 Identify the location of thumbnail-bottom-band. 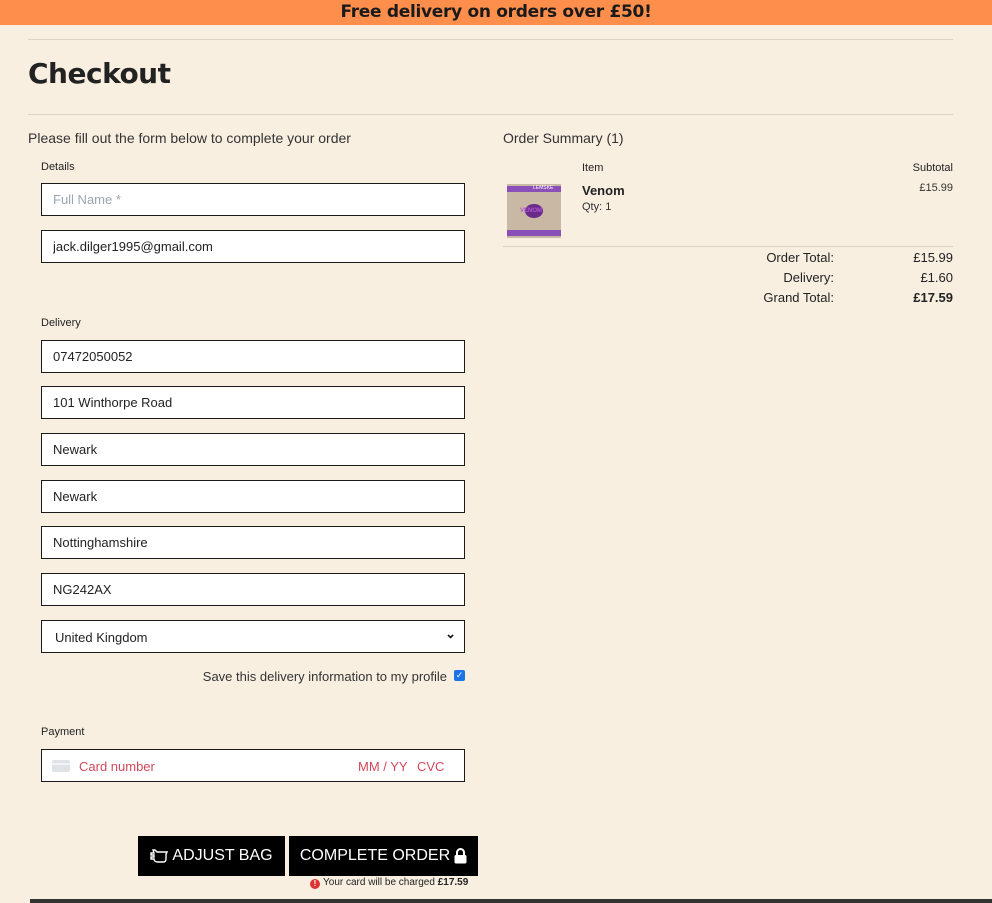
(534, 233).